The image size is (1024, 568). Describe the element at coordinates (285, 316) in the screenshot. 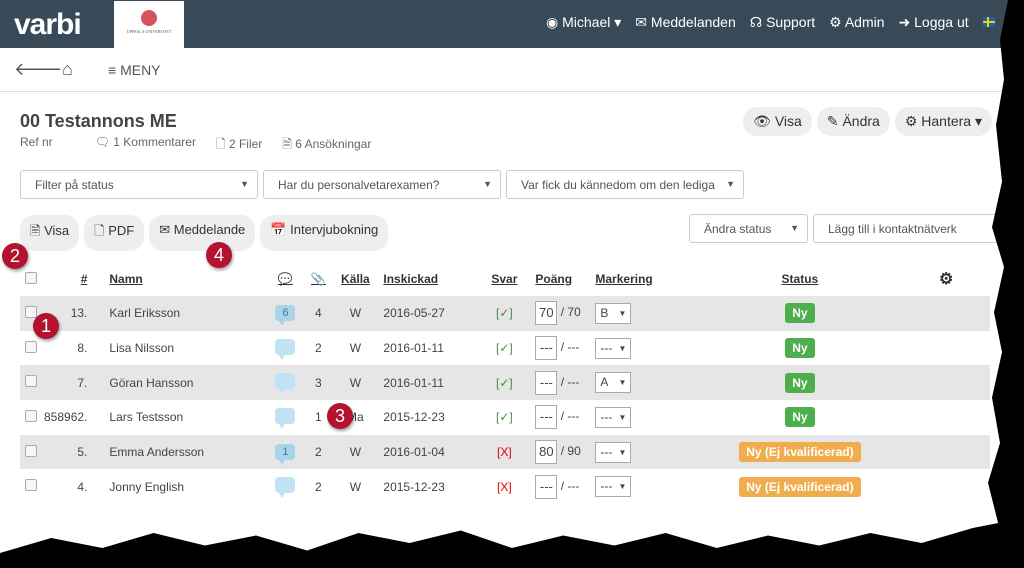

I see `comment-bubble-icon: 6` at that location.